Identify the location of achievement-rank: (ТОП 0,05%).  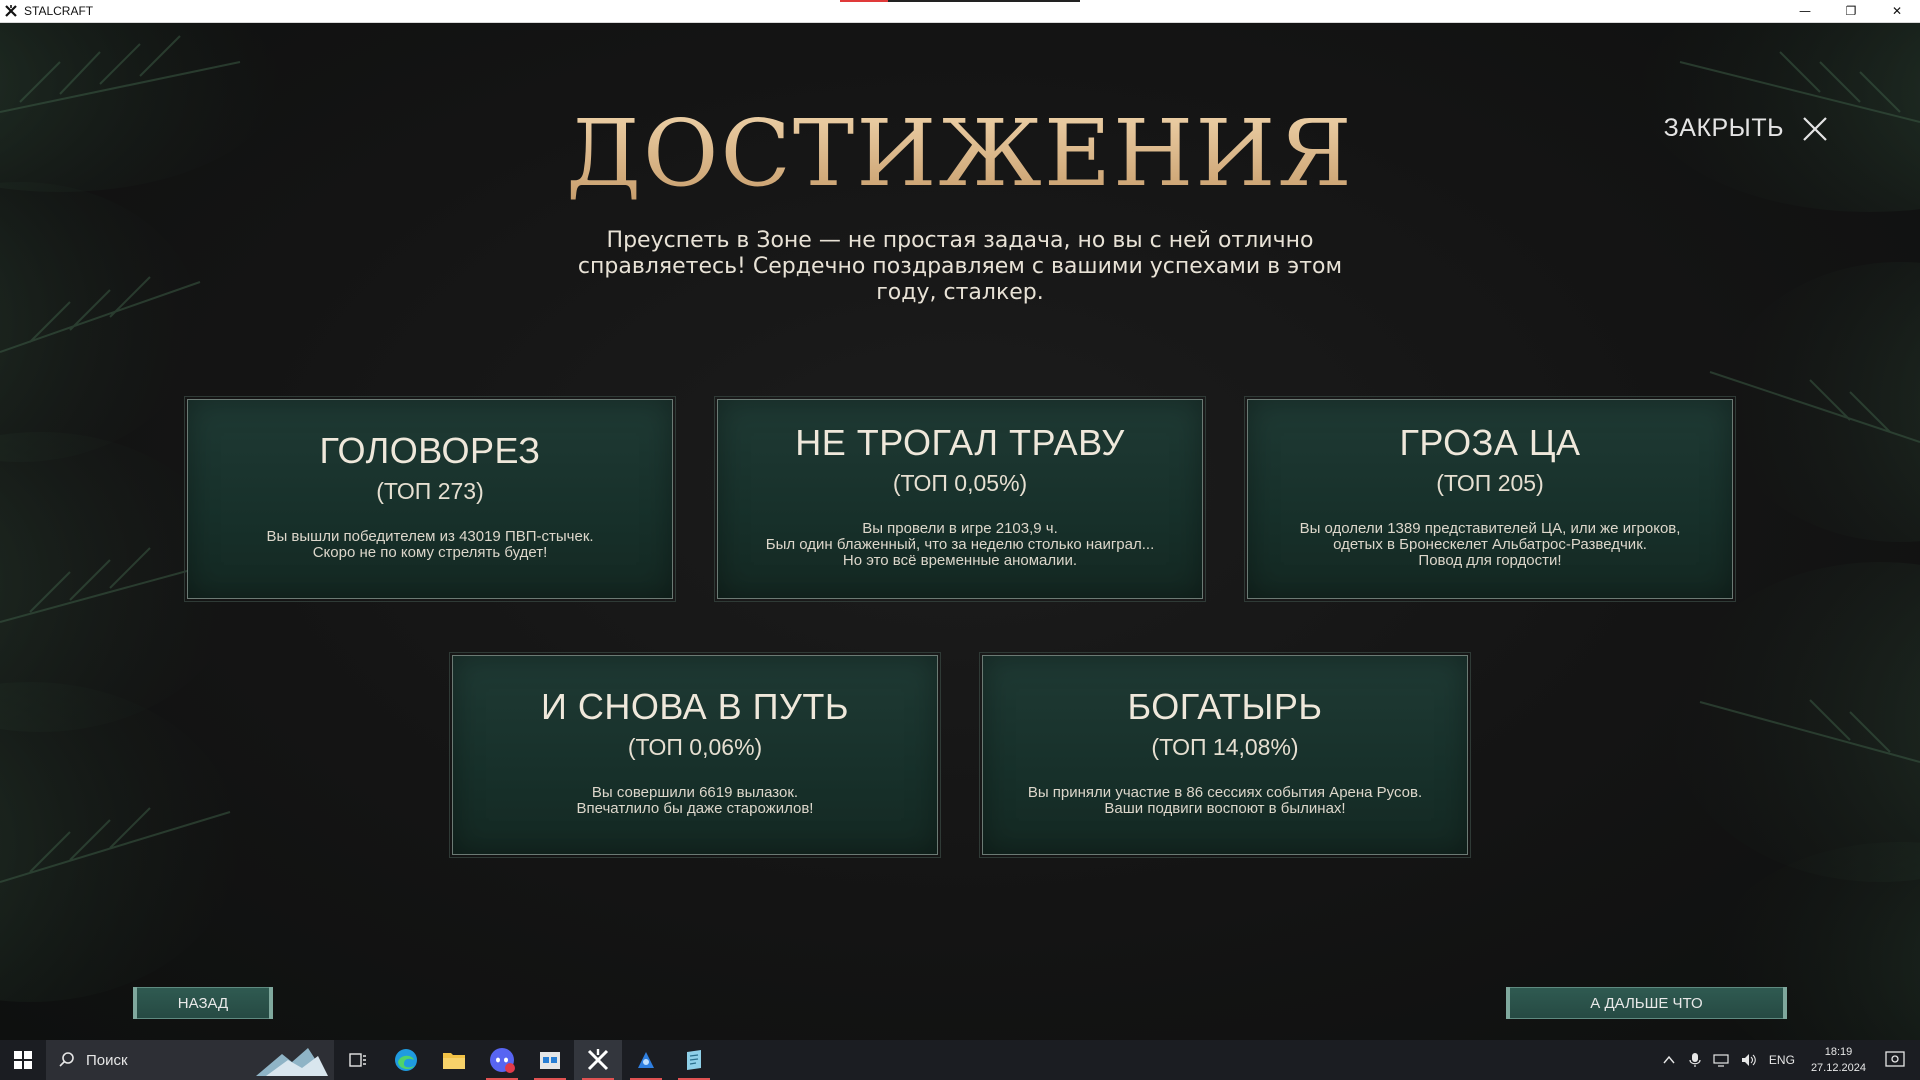
(960, 483).